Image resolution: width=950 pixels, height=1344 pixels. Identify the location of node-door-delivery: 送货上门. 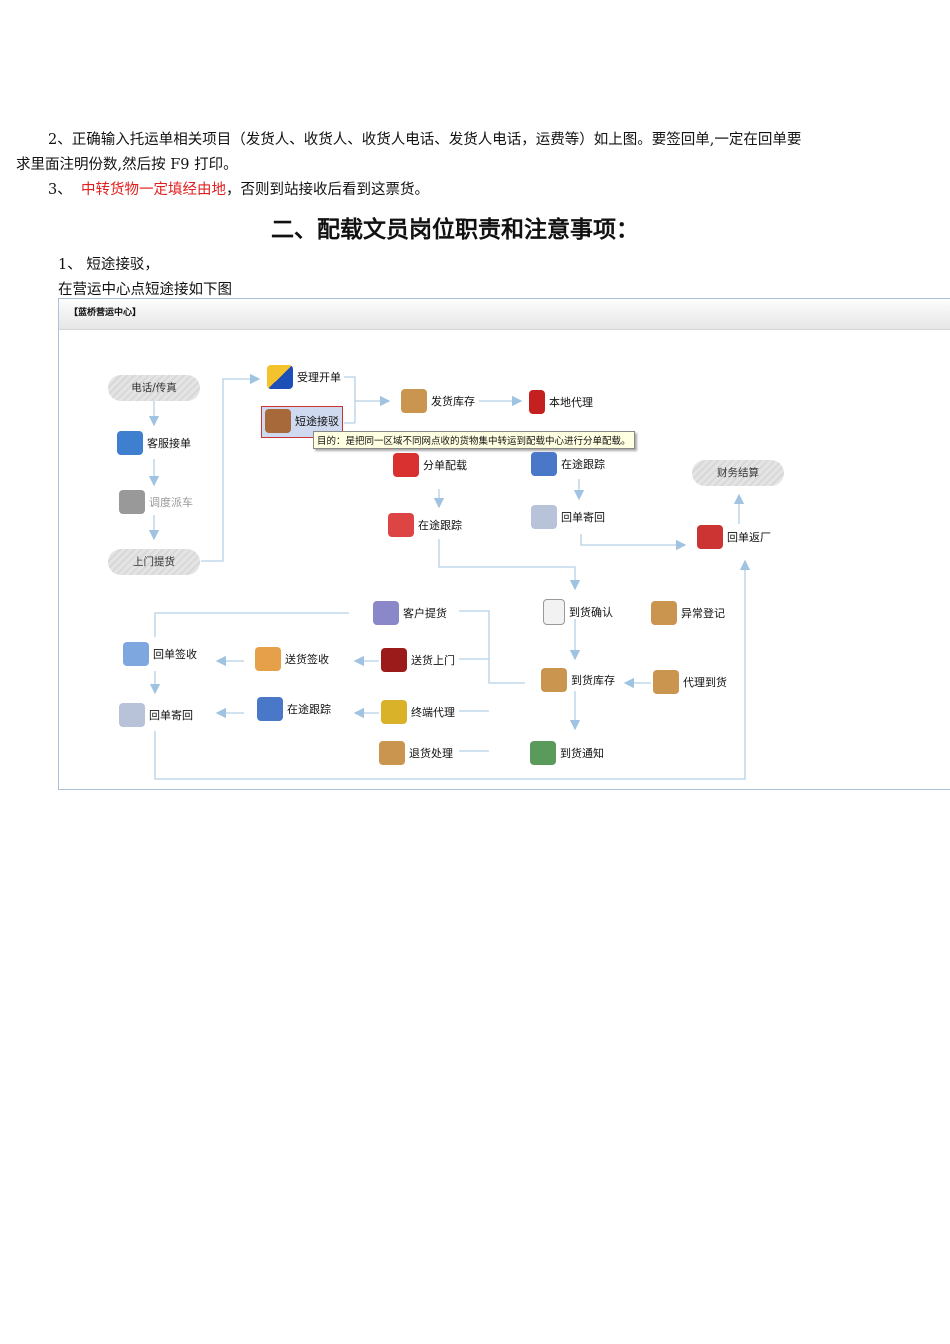
(418, 660).